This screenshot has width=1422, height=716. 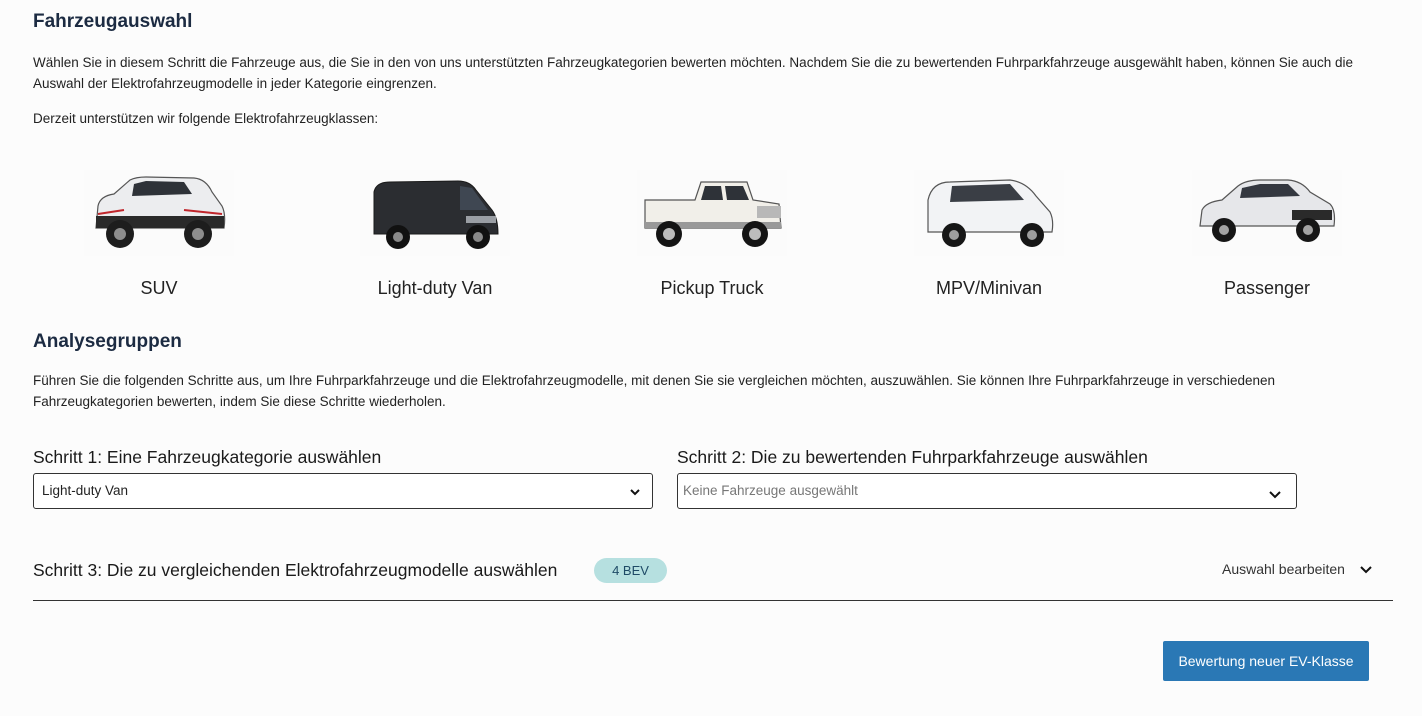 I want to click on new-ev-class-button: Bewertung neuer EV-Klasse, so click(x=1266, y=661).